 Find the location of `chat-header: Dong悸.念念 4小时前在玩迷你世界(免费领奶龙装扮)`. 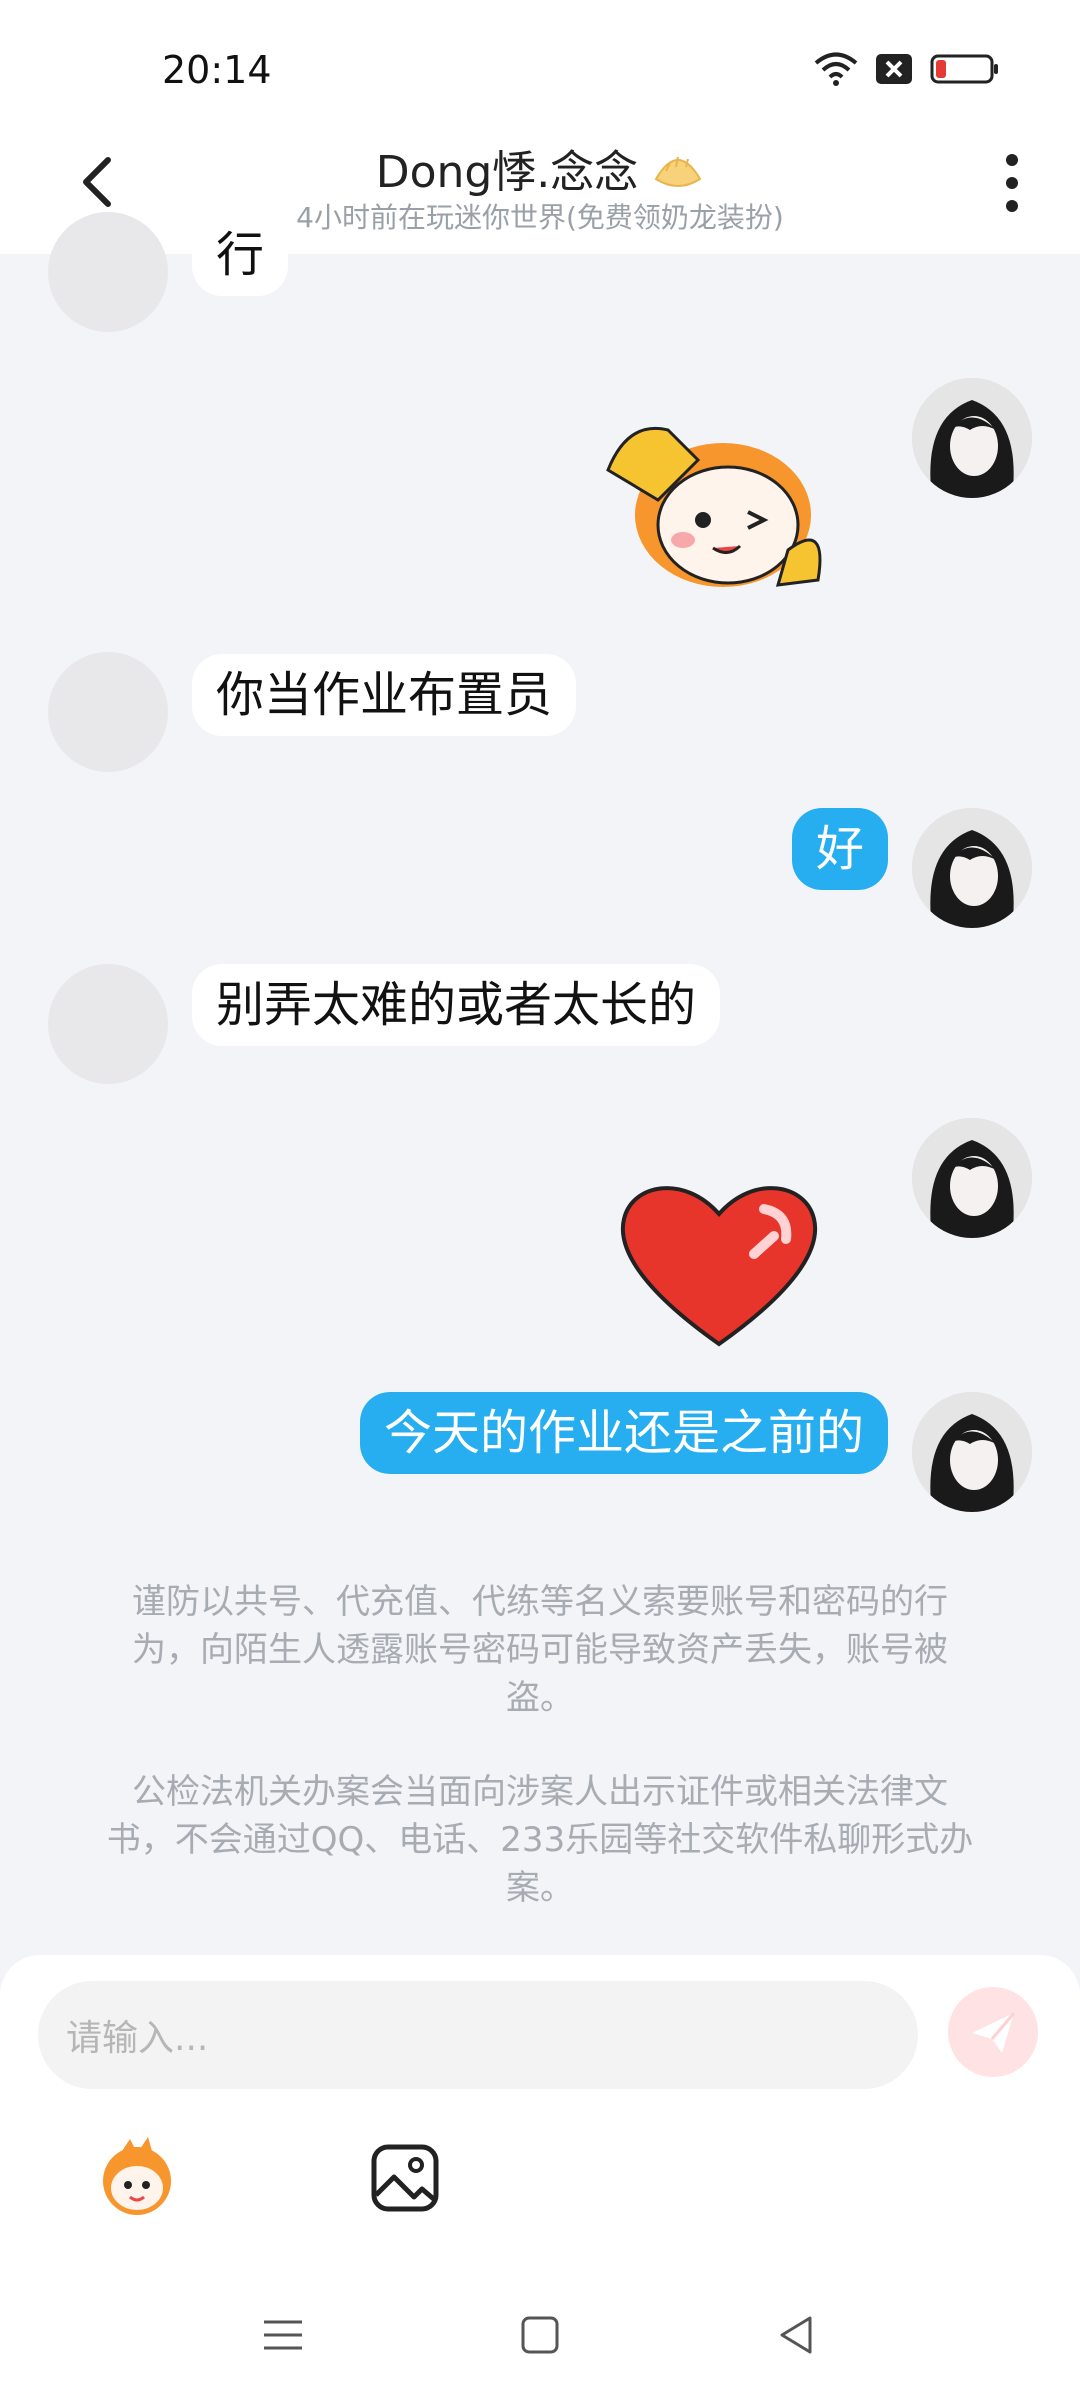

chat-header: Dong悸.念念 4小时前在玩迷你世界(免费领奶龙装扮) is located at coordinates (540, 192).